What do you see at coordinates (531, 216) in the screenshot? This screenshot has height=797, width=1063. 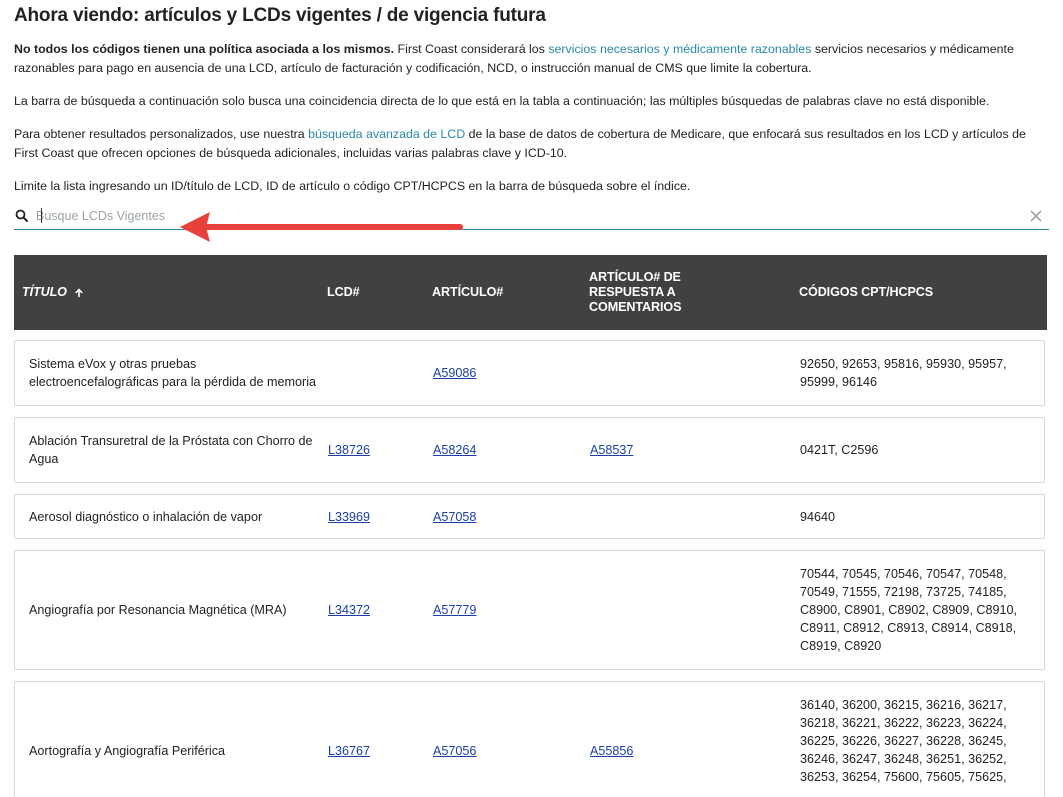 I see `search-bar` at bounding box center [531, 216].